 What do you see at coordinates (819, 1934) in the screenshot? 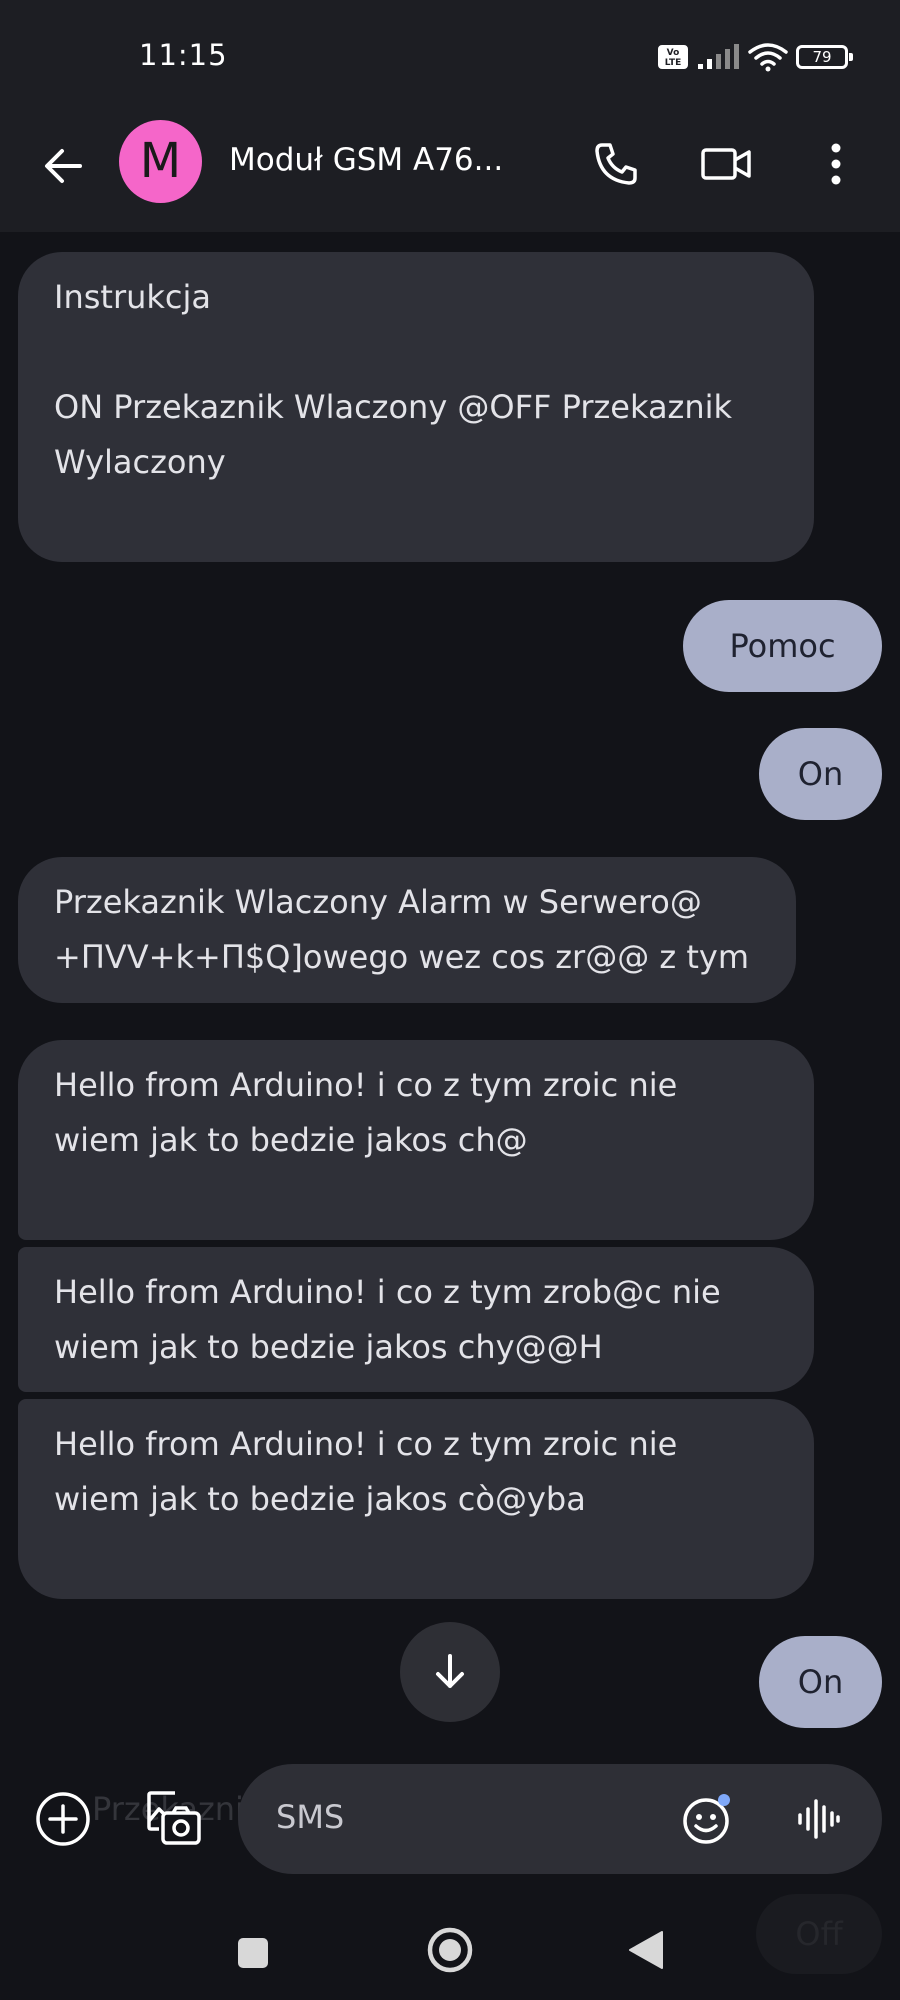
I see `background-message-text: Off` at bounding box center [819, 1934].